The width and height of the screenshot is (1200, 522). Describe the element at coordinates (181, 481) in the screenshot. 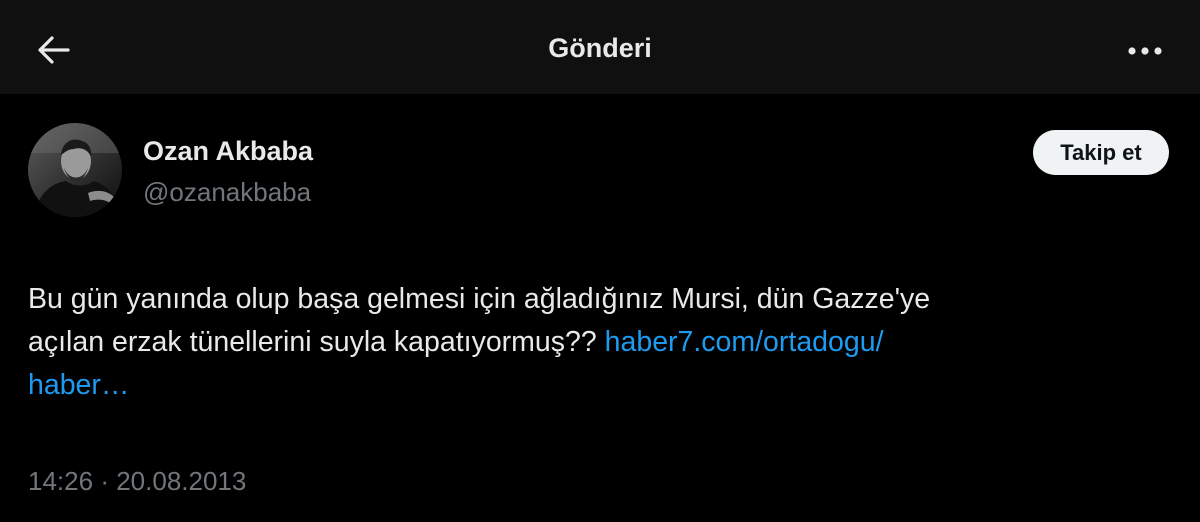

I see `tweet-date: 20.08.2013` at that location.